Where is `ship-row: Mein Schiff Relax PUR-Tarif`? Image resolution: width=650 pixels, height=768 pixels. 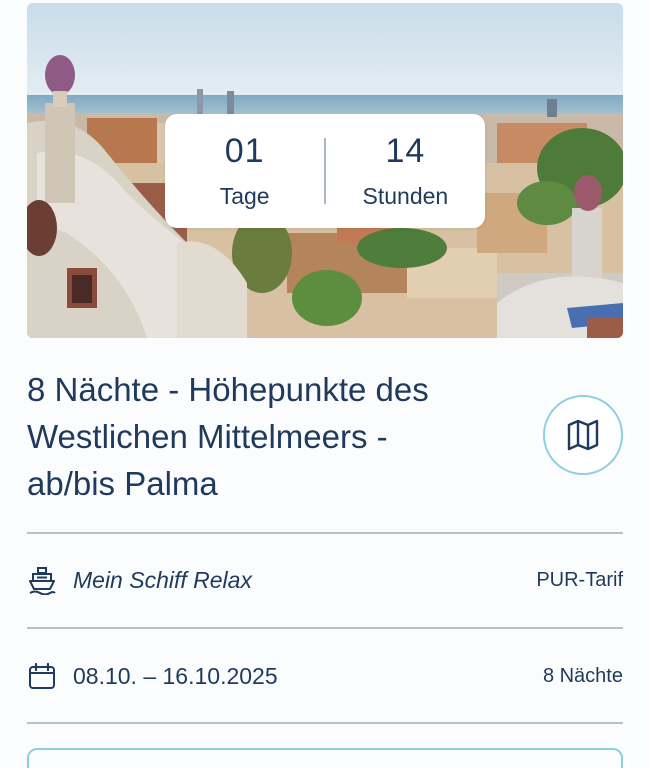 ship-row: Mein Schiff Relax PUR-Tarif is located at coordinates (325, 580).